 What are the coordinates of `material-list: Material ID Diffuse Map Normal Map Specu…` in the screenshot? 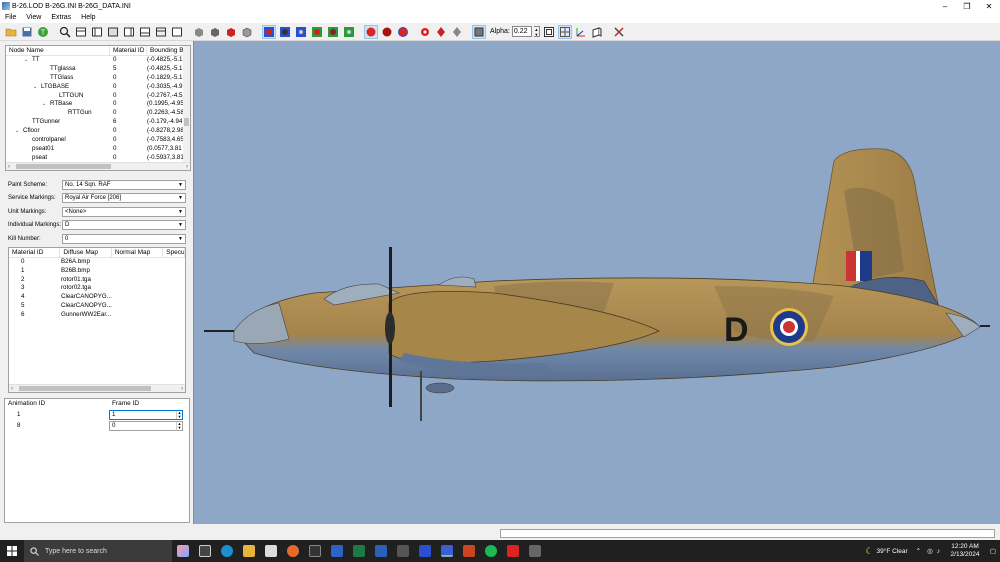 It's located at (97, 320).